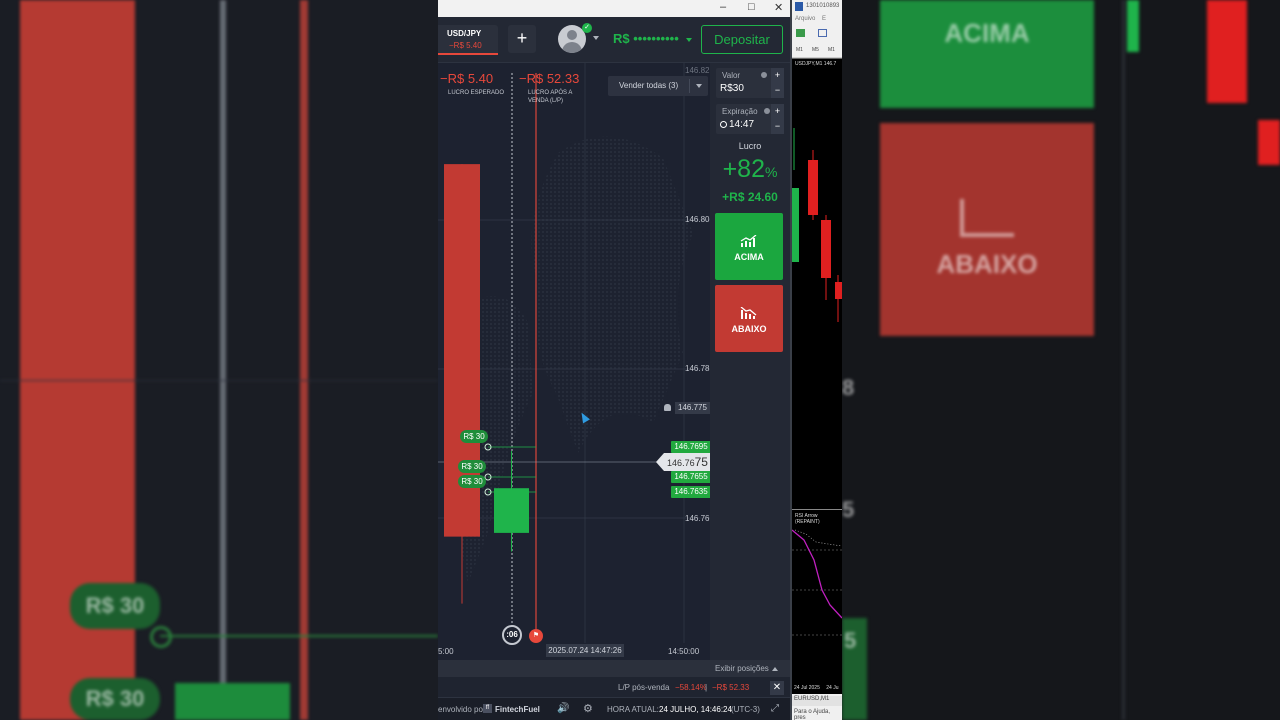 The width and height of the screenshot is (1280, 720). I want to click on expiry-decrease-button: −, so click(777, 126).